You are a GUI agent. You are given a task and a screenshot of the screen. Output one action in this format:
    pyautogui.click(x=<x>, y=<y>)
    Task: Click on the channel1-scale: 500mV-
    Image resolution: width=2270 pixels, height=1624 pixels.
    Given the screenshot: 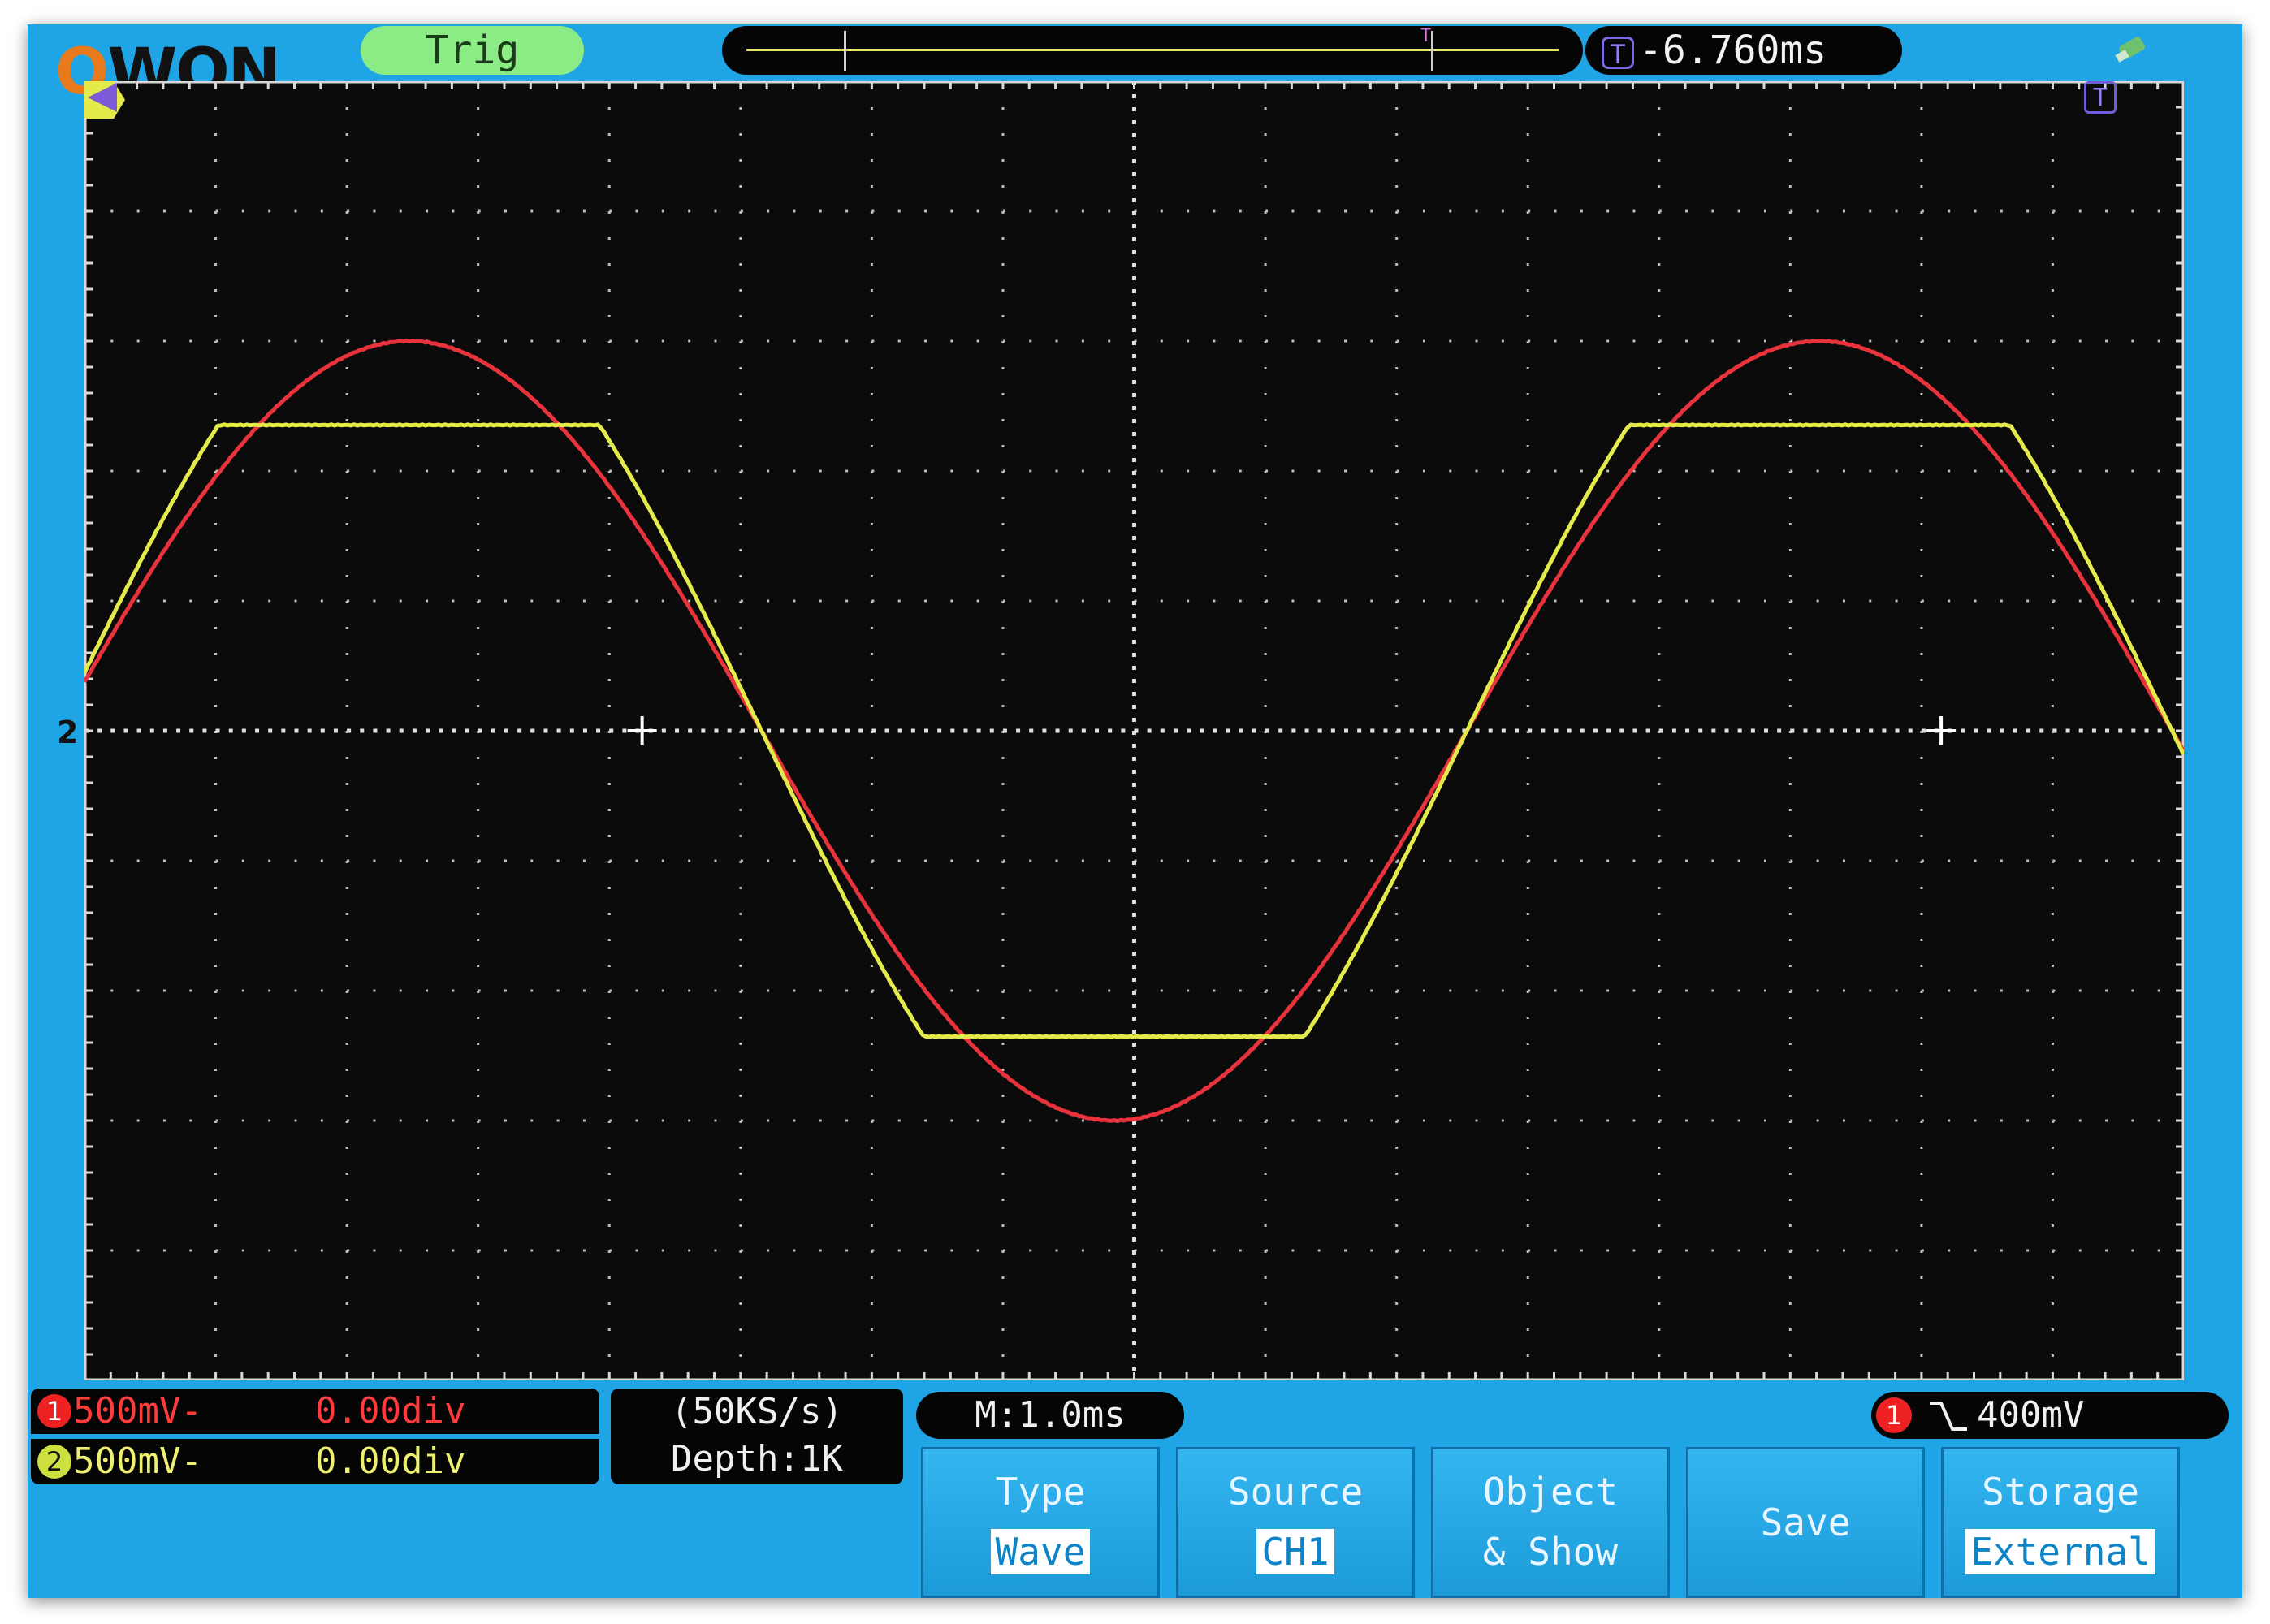 What is the action you would take?
    pyautogui.click(x=137, y=1411)
    